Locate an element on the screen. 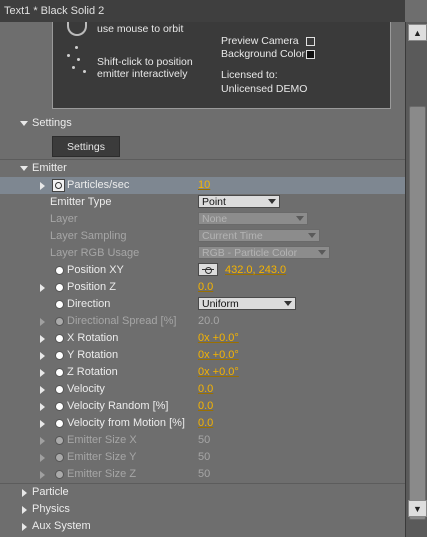 This screenshot has height=537, width=427. settings-button: Settings is located at coordinates (86, 146).